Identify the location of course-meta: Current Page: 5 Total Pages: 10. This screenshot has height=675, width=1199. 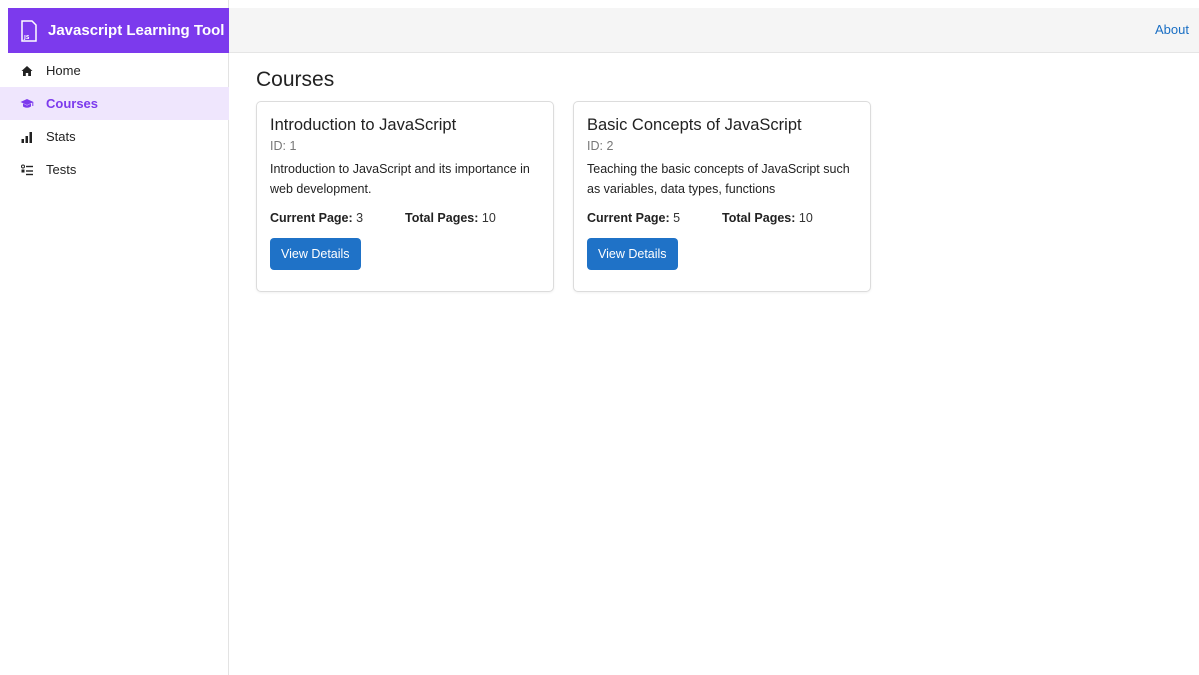
(722, 218).